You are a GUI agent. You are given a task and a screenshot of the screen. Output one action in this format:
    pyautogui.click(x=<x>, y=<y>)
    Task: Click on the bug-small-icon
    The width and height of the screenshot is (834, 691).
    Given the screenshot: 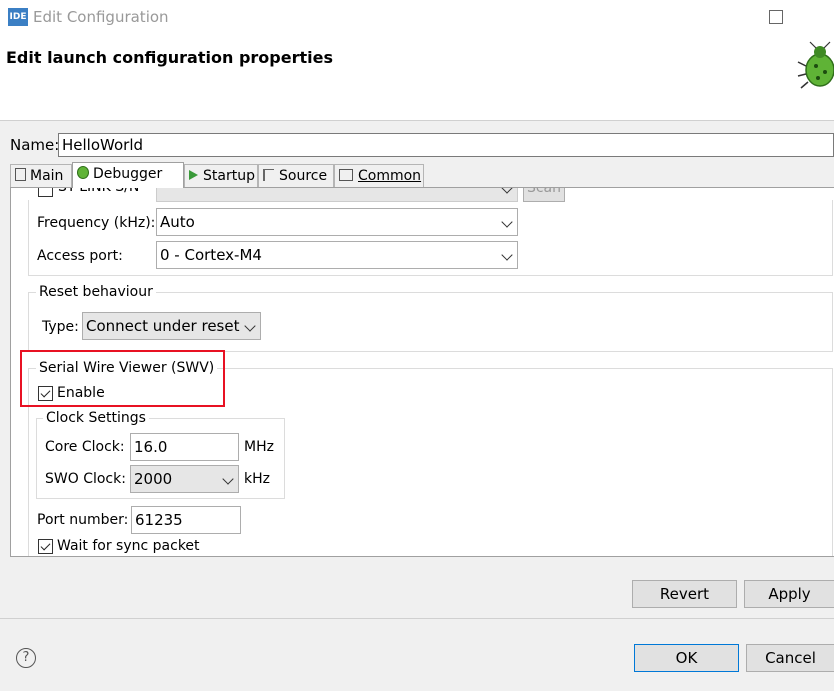 What is the action you would take?
    pyautogui.click(x=83, y=172)
    